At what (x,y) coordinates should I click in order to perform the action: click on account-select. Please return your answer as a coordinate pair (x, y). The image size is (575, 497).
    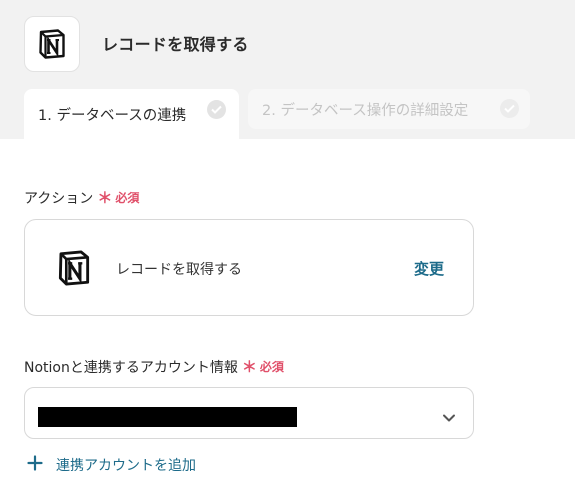
    Looking at the image, I should click on (249, 413).